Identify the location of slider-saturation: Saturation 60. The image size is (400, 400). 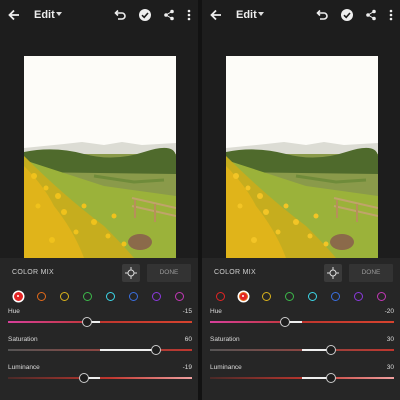
(100, 350).